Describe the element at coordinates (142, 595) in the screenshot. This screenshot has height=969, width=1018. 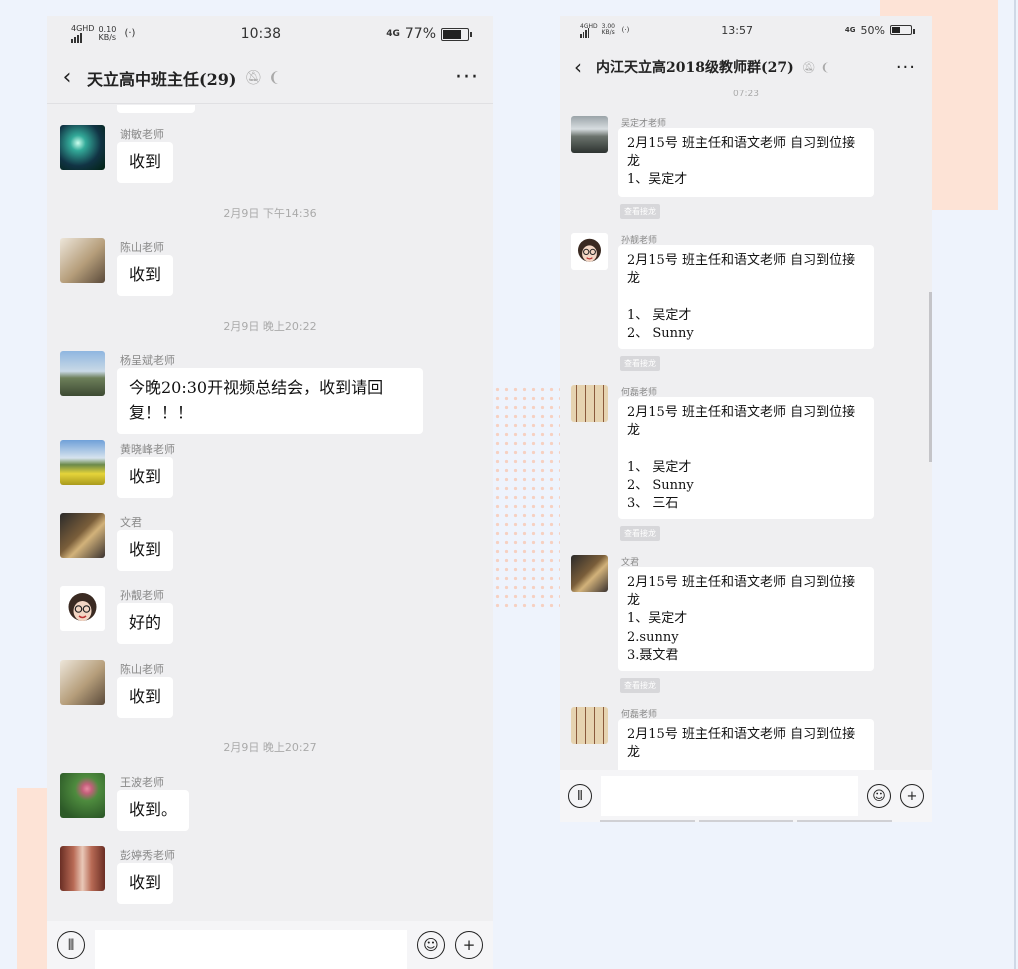
I see `sender-name: 孙靓老师` at that location.